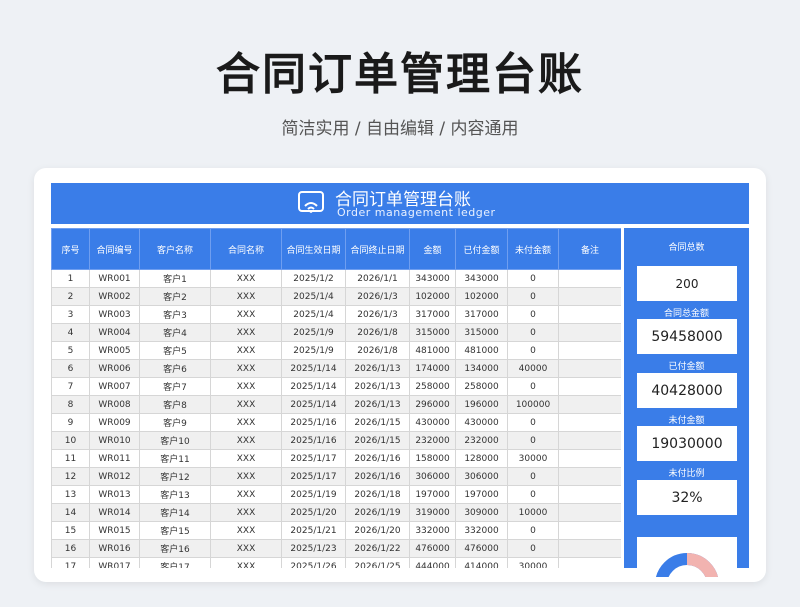  Describe the element at coordinates (432, 422) in the screenshot. I see `table-cell: 430000` at that location.